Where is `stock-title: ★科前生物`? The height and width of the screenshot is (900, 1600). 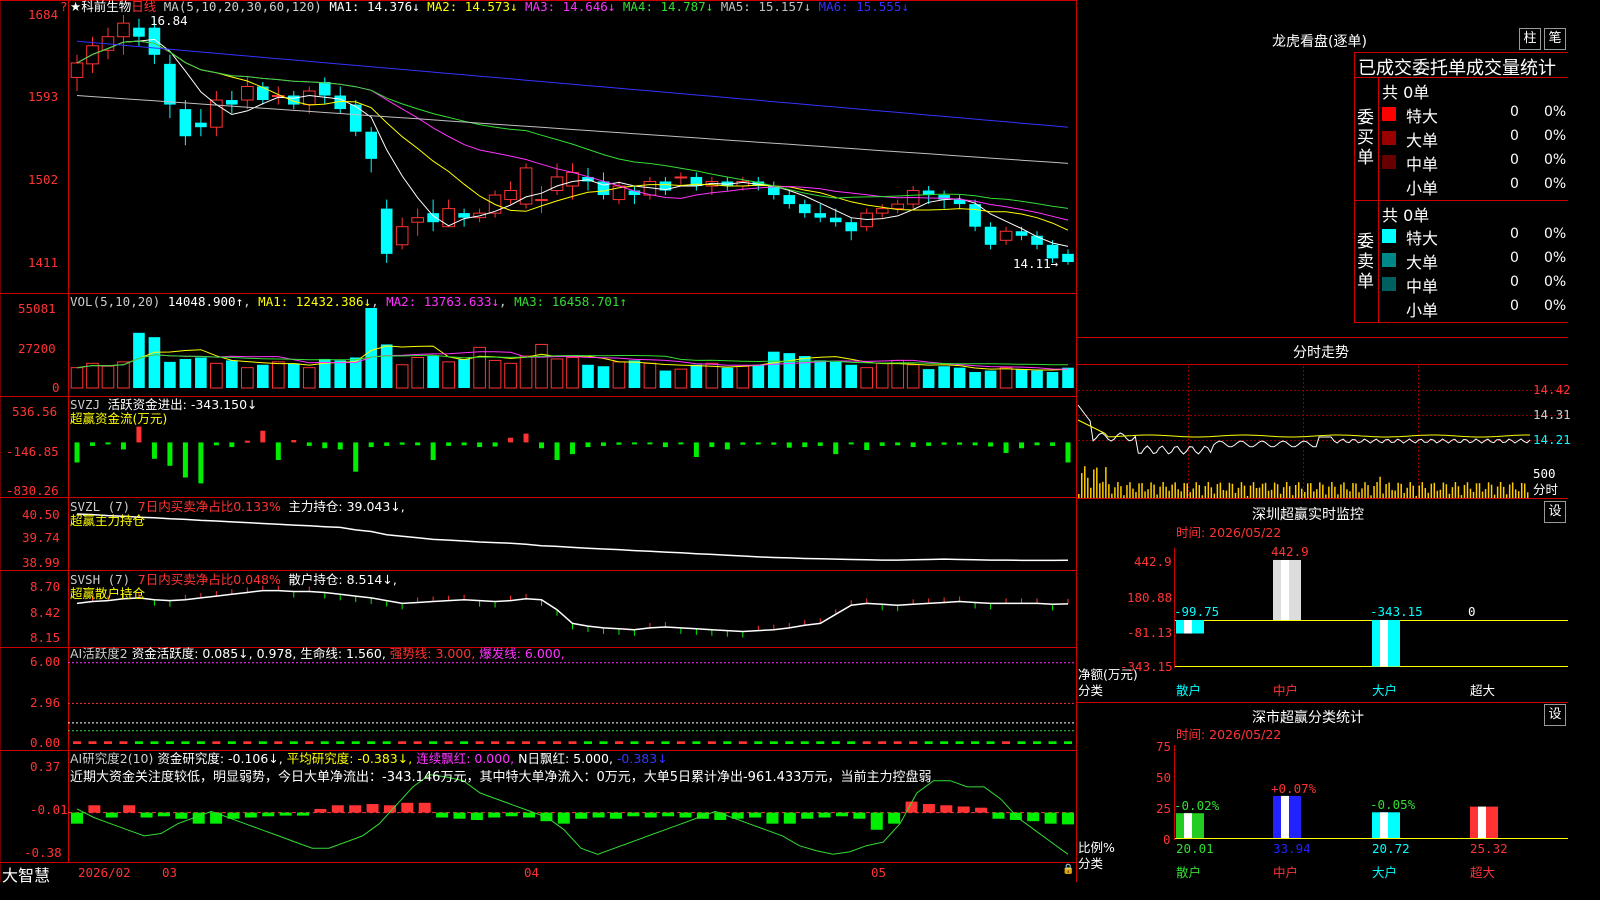
stock-title: ★科前生物 is located at coordinates (100, 7).